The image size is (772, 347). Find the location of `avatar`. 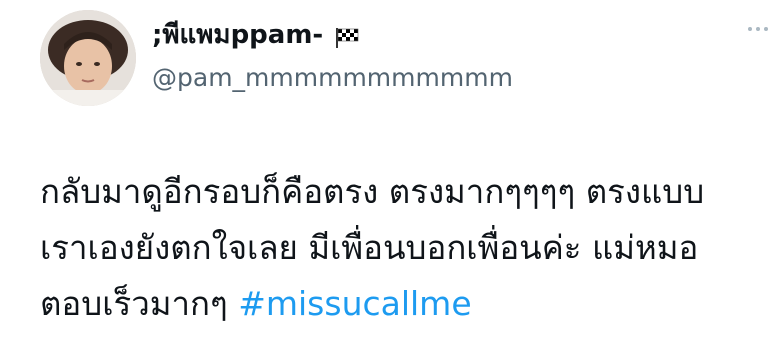

avatar is located at coordinates (88, 58).